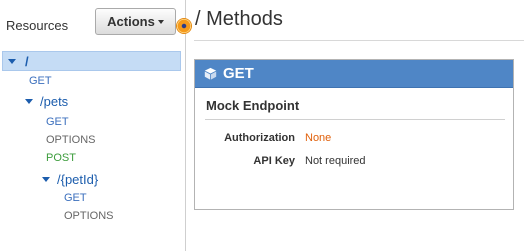 The height and width of the screenshot is (251, 524). I want to click on tree-item-petid-options: OPTIONS, so click(89, 216).